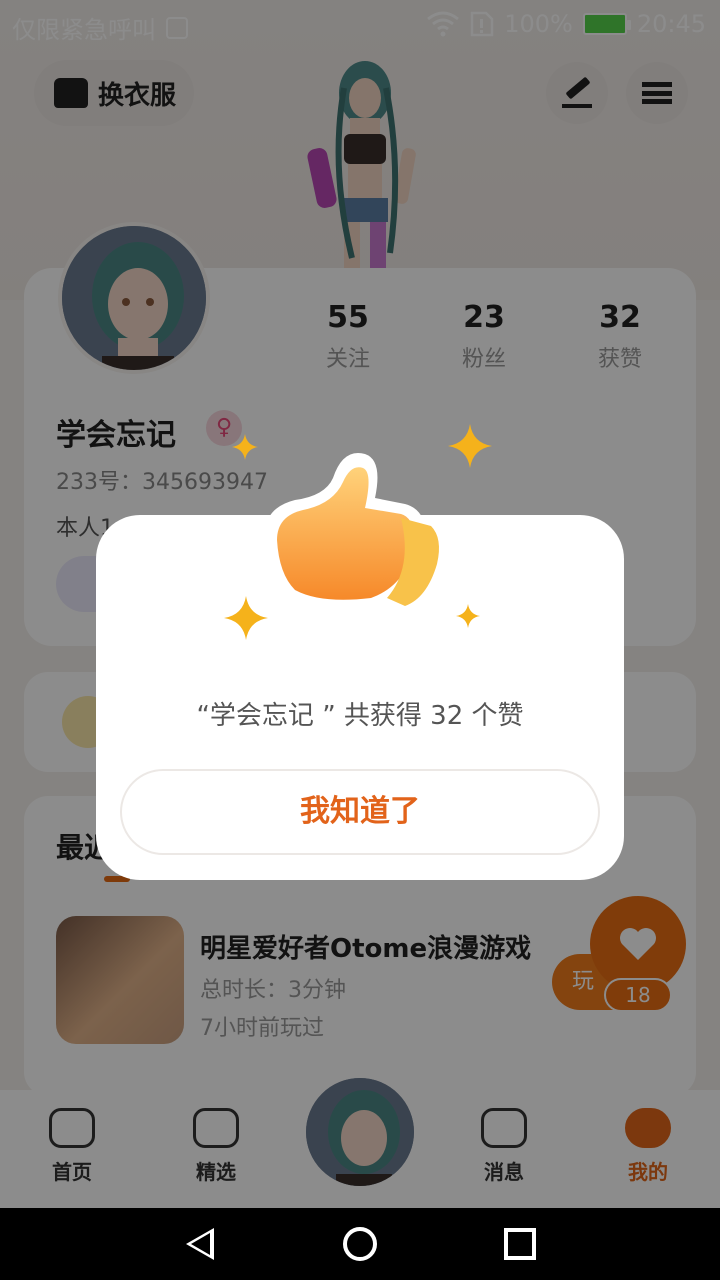 The height and width of the screenshot is (1280, 720). What do you see at coordinates (520, 1244) in the screenshot?
I see `recent-apps-icon` at bounding box center [520, 1244].